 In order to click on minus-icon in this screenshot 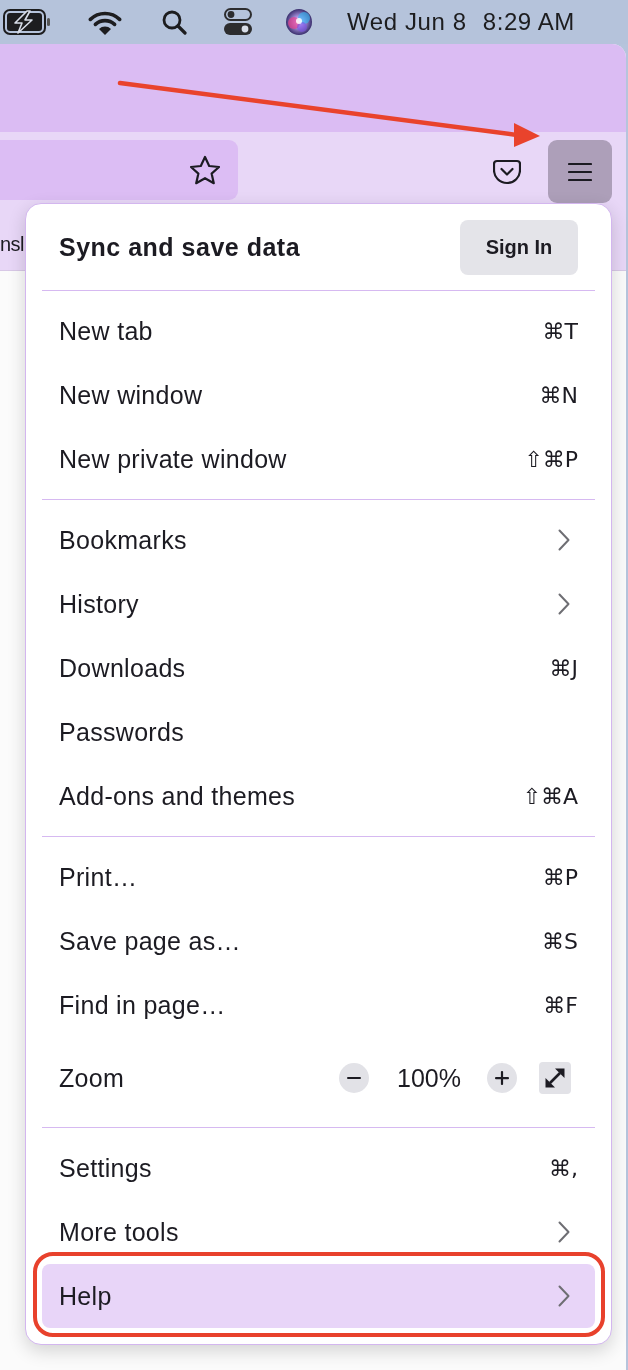, I will do `click(354, 1078)`.